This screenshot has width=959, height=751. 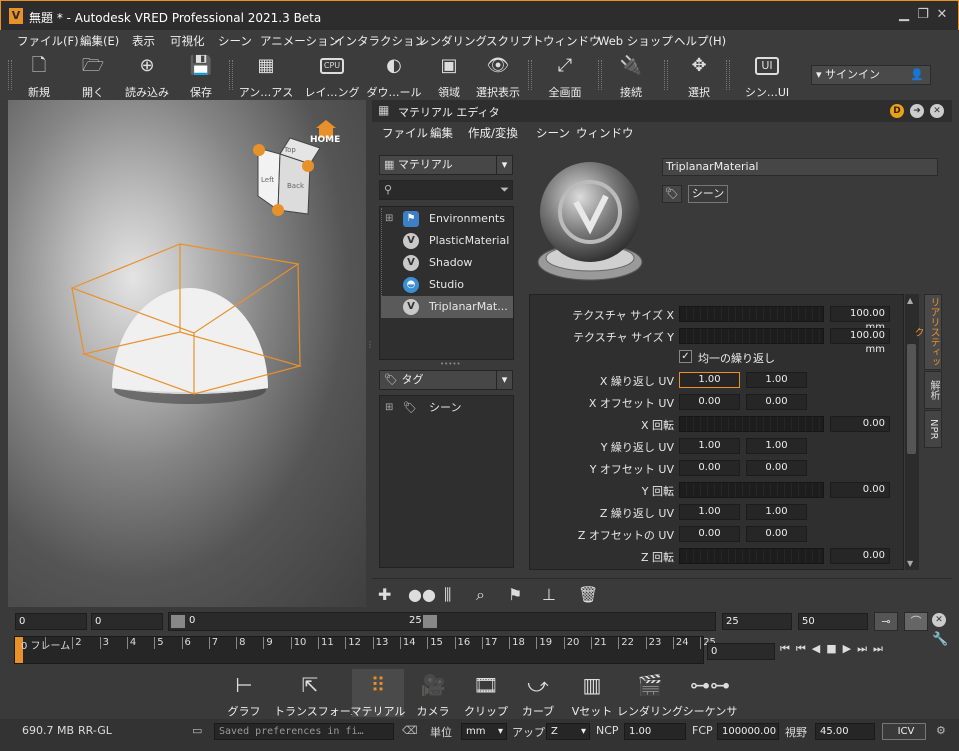 I want to click on module-vset: ▥ Vセット, so click(x=592, y=693).